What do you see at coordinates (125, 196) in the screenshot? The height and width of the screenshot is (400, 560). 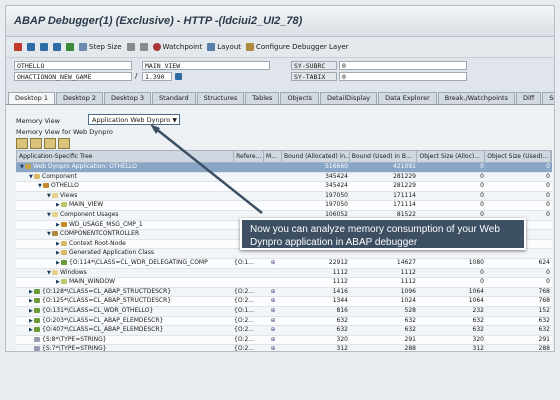 I see `tree-node: ▼ Views` at bounding box center [125, 196].